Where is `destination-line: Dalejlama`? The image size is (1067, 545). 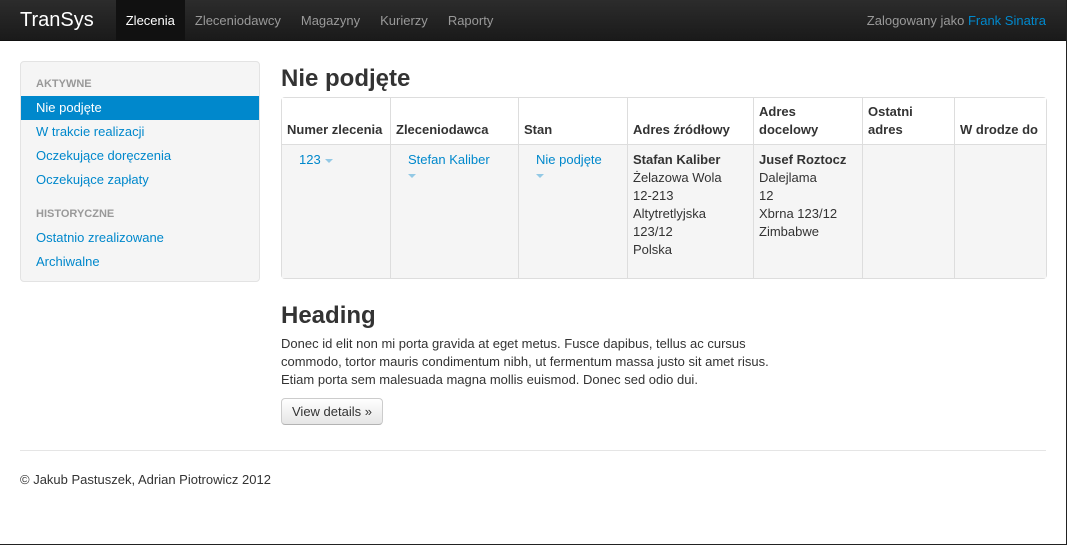 destination-line: Dalejlama is located at coordinates (788, 177).